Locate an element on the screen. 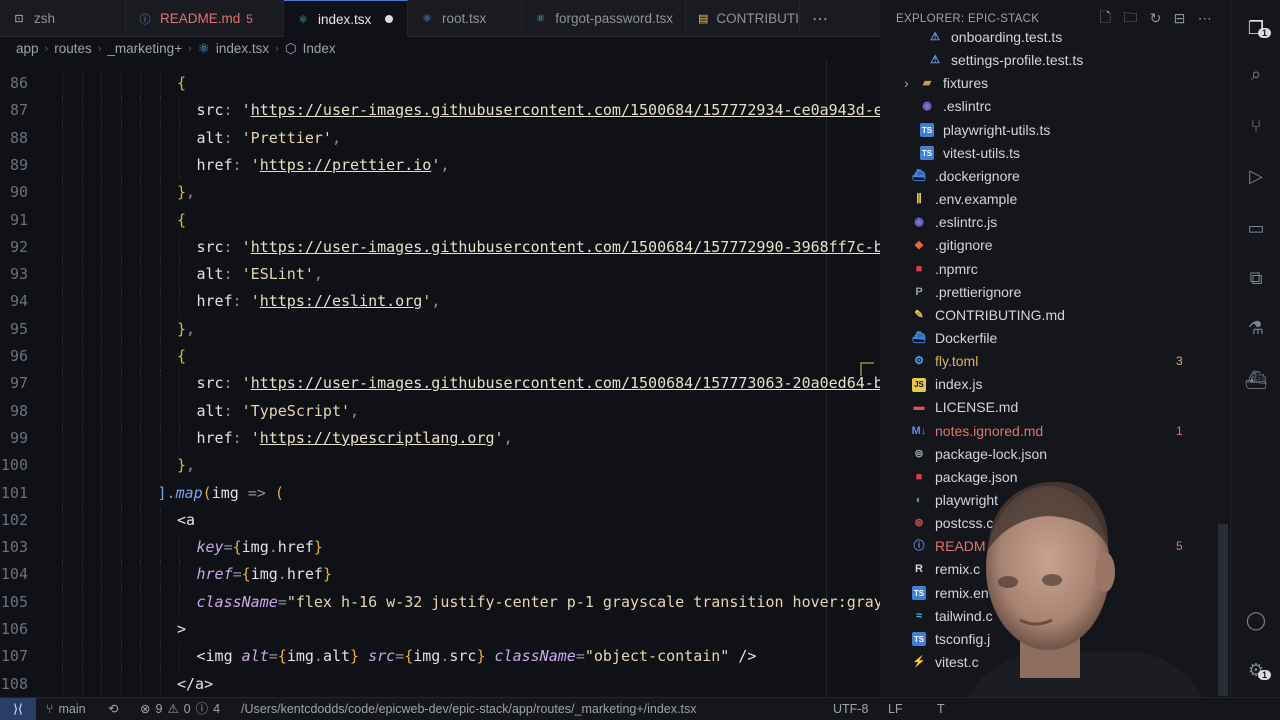 This screenshot has height=720, width=1280. tree-item: ⚙ fly.toml 3 is located at coordinates (1071, 361).